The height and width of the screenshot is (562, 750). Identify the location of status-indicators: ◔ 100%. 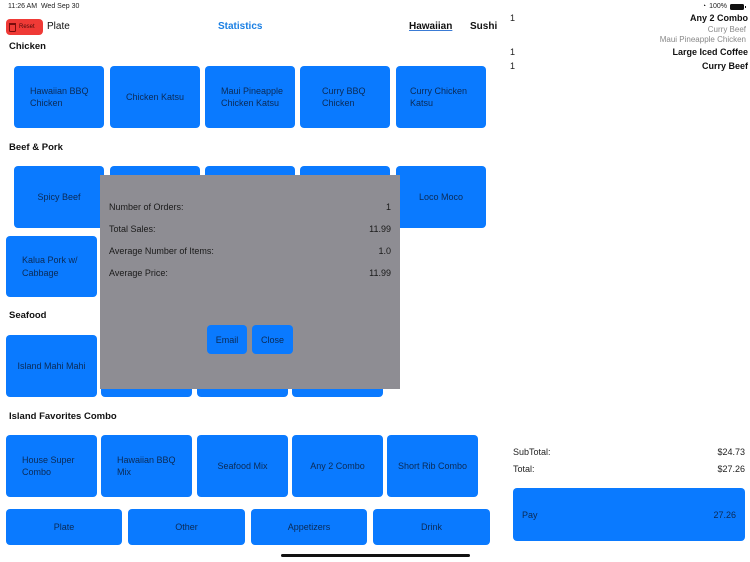
(723, 6).